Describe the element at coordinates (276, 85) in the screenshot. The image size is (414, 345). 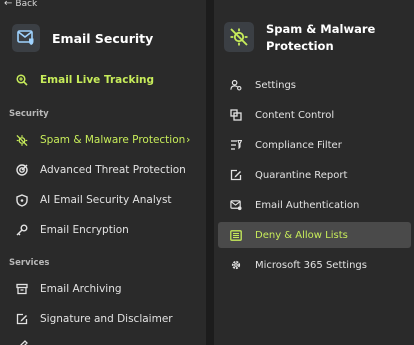
I see `menu-item-label: Settings` at that location.